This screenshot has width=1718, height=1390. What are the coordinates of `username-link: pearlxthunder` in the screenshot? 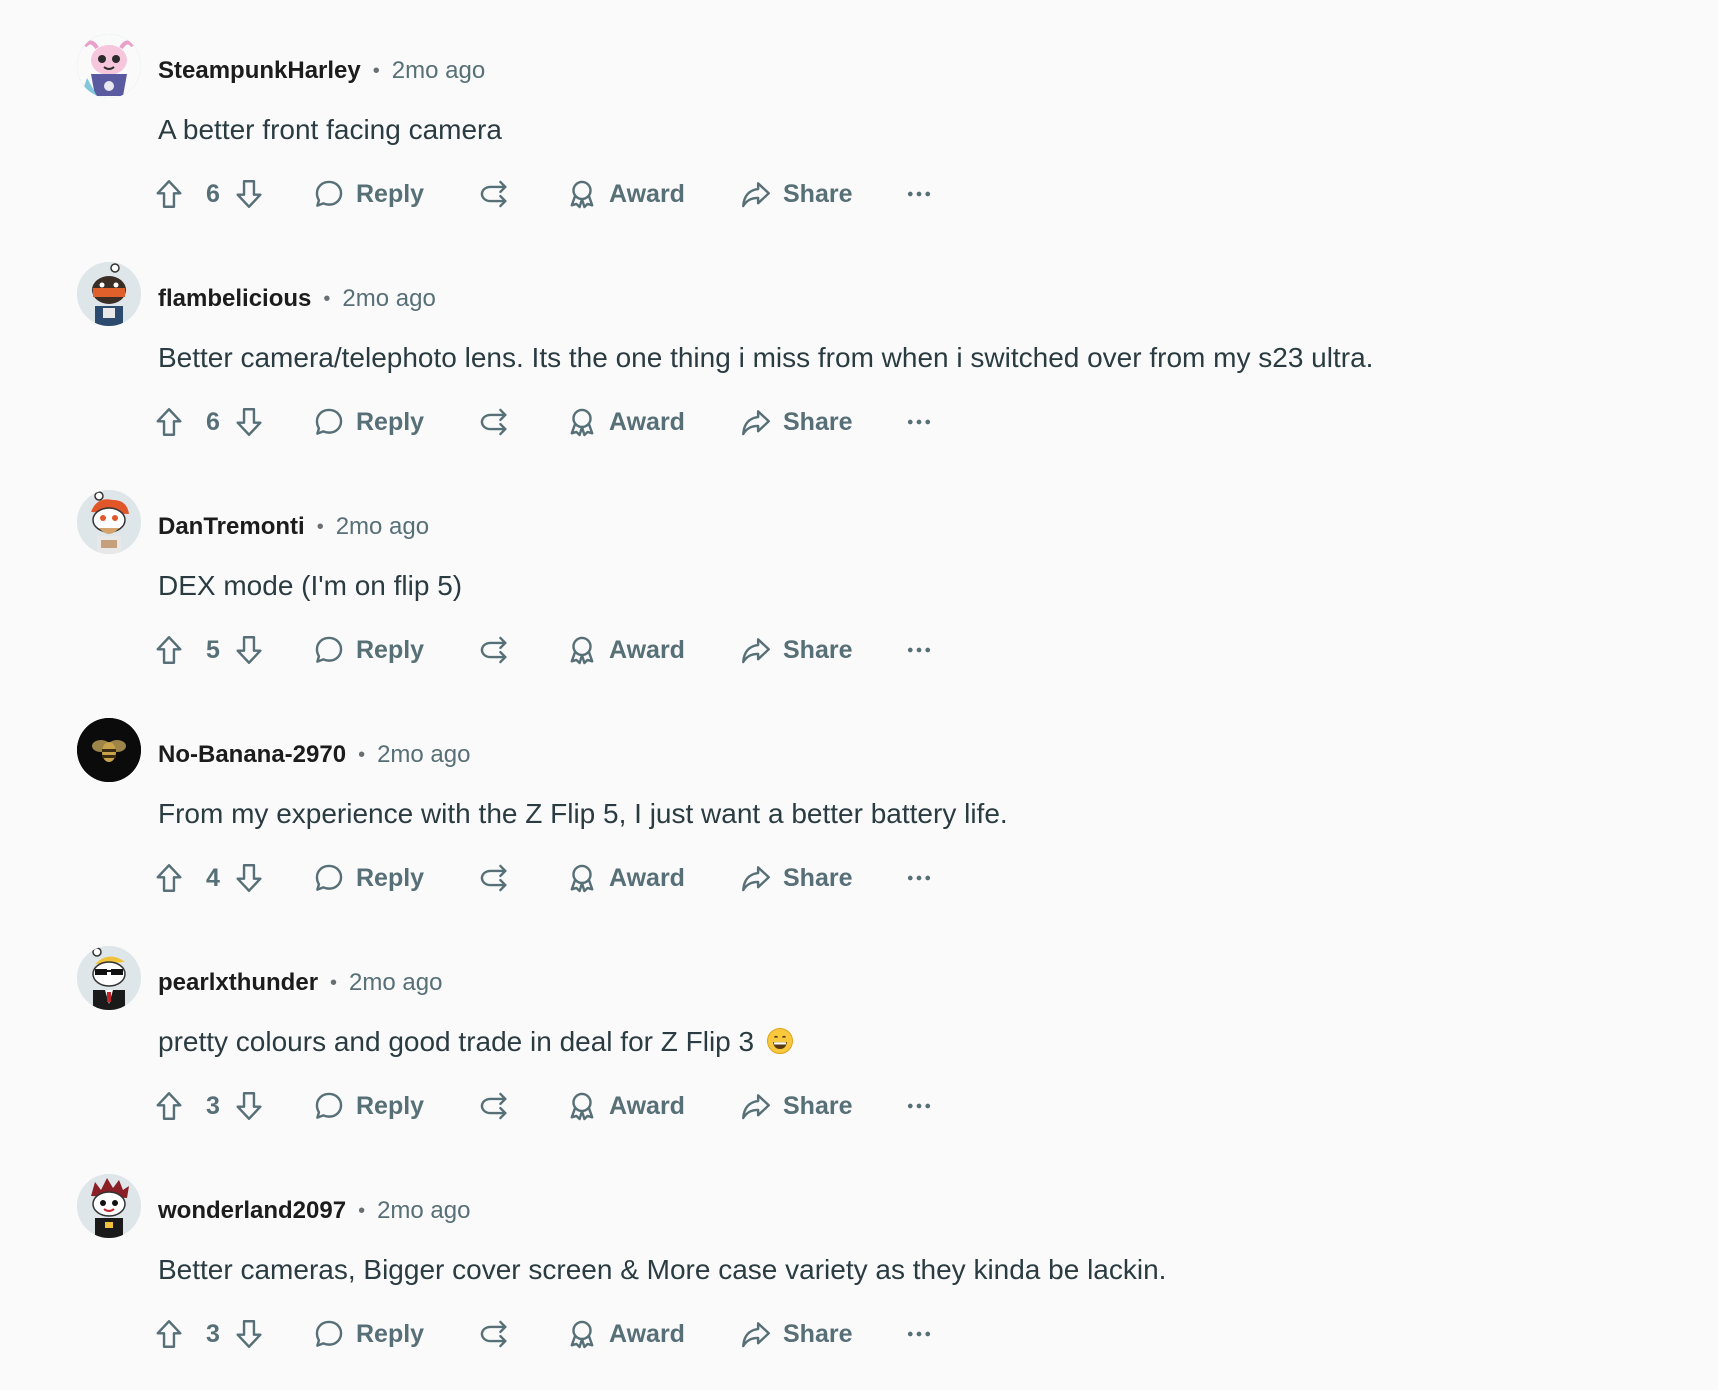 It's located at (238, 983).